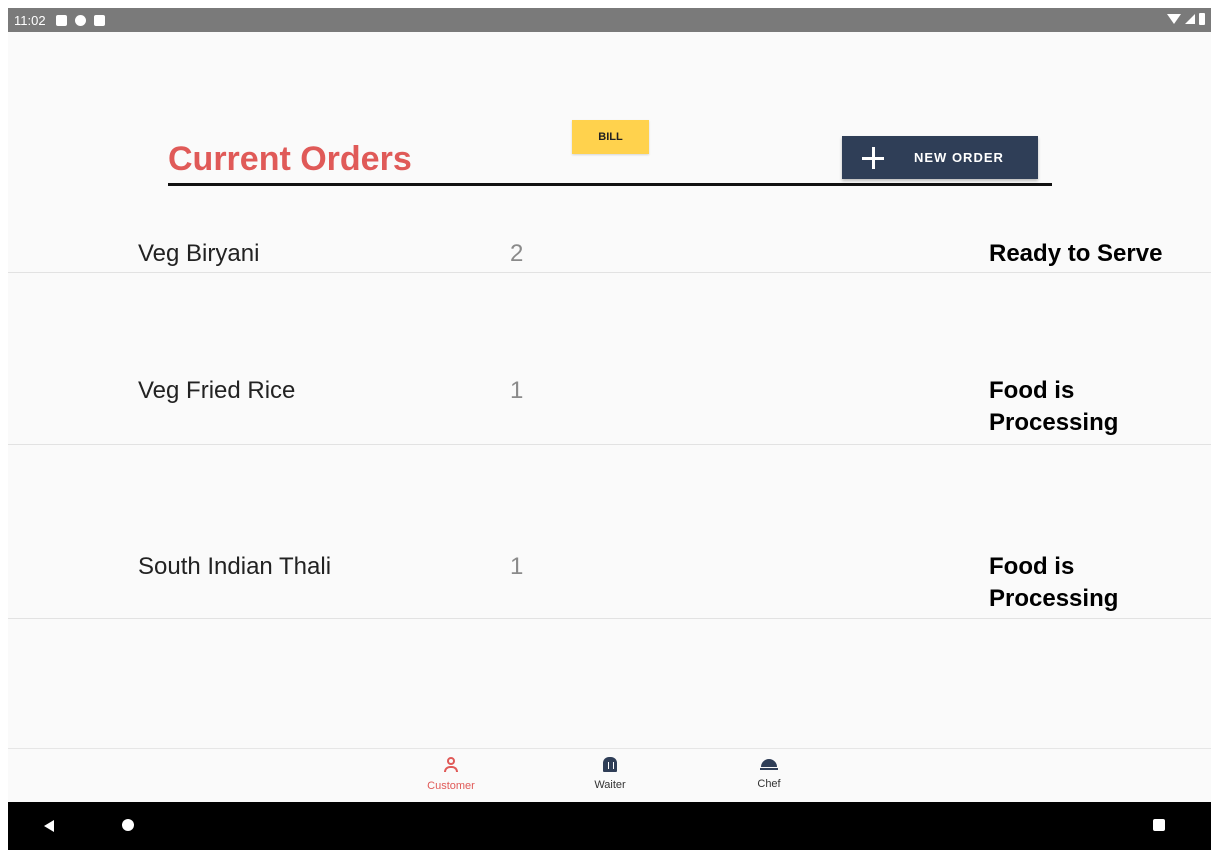 The height and width of the screenshot is (850, 1211). I want to click on orders-header: Current Orders BILL NEW ORDER, so click(610, 152).